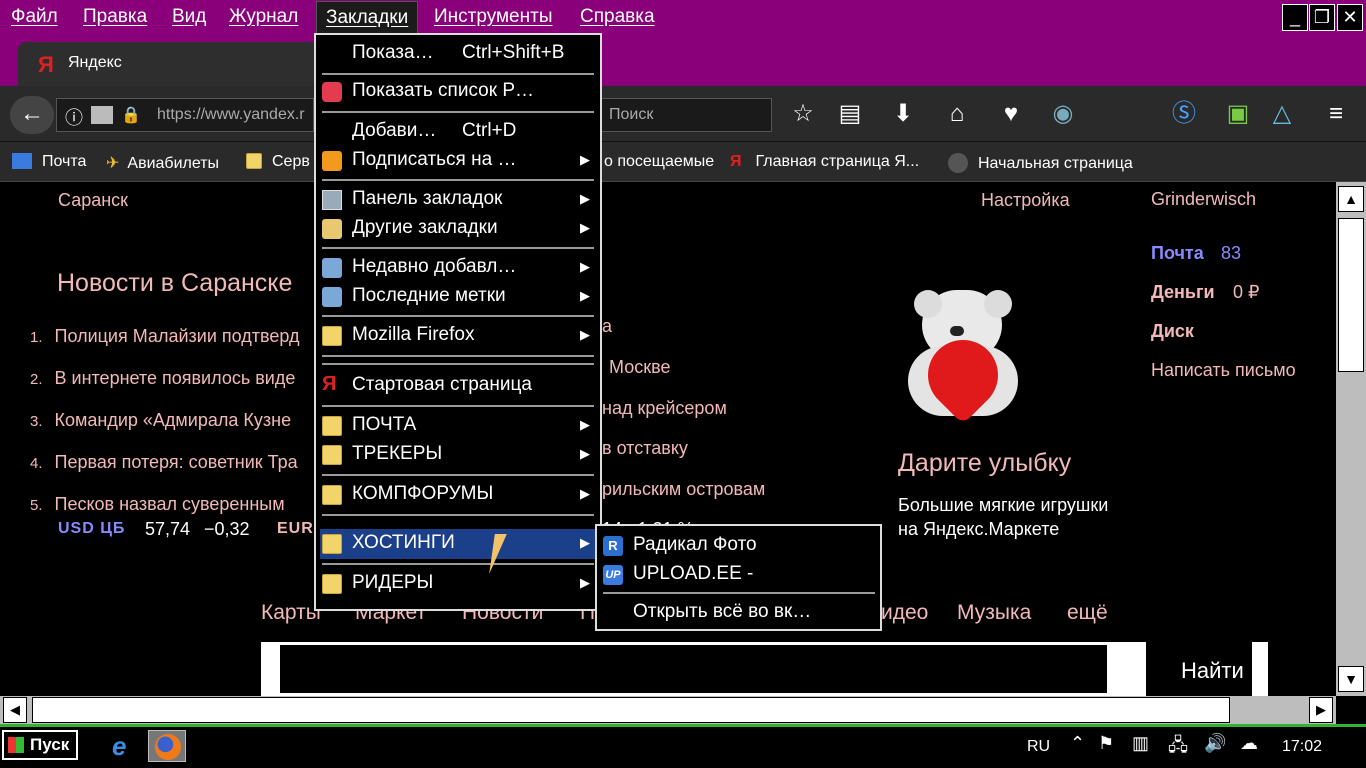  I want to click on scroll-up-arrow-icon: ▲, so click(1351, 199).